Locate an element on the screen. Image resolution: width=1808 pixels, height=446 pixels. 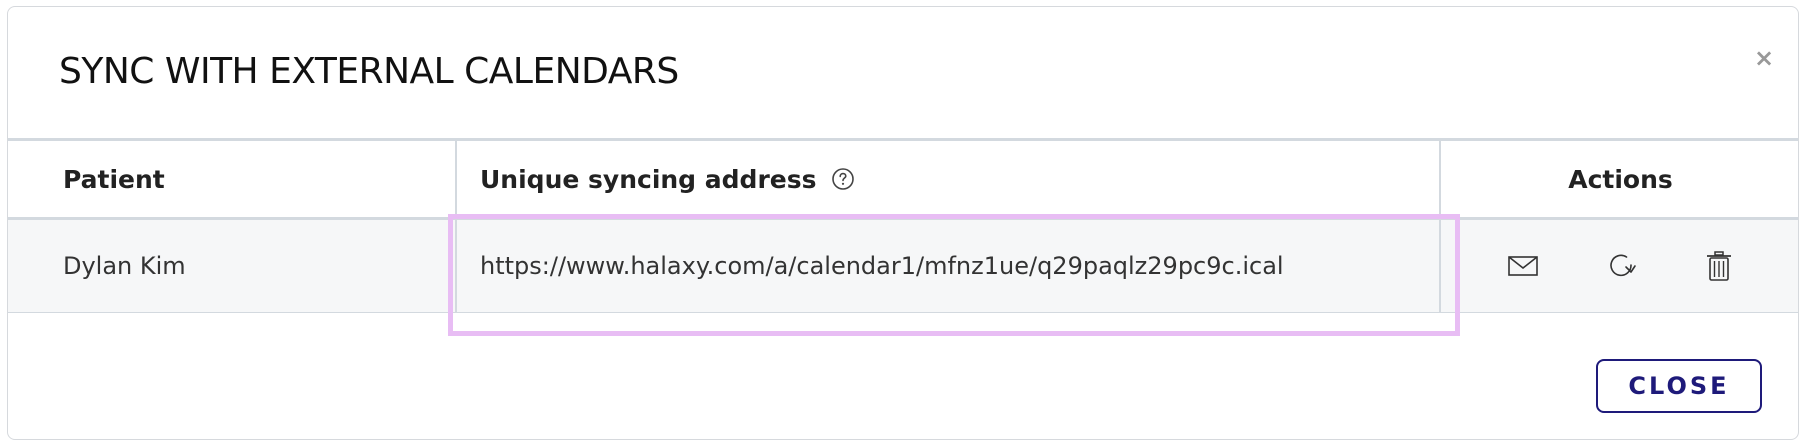
row-actions is located at coordinates (1619, 266).